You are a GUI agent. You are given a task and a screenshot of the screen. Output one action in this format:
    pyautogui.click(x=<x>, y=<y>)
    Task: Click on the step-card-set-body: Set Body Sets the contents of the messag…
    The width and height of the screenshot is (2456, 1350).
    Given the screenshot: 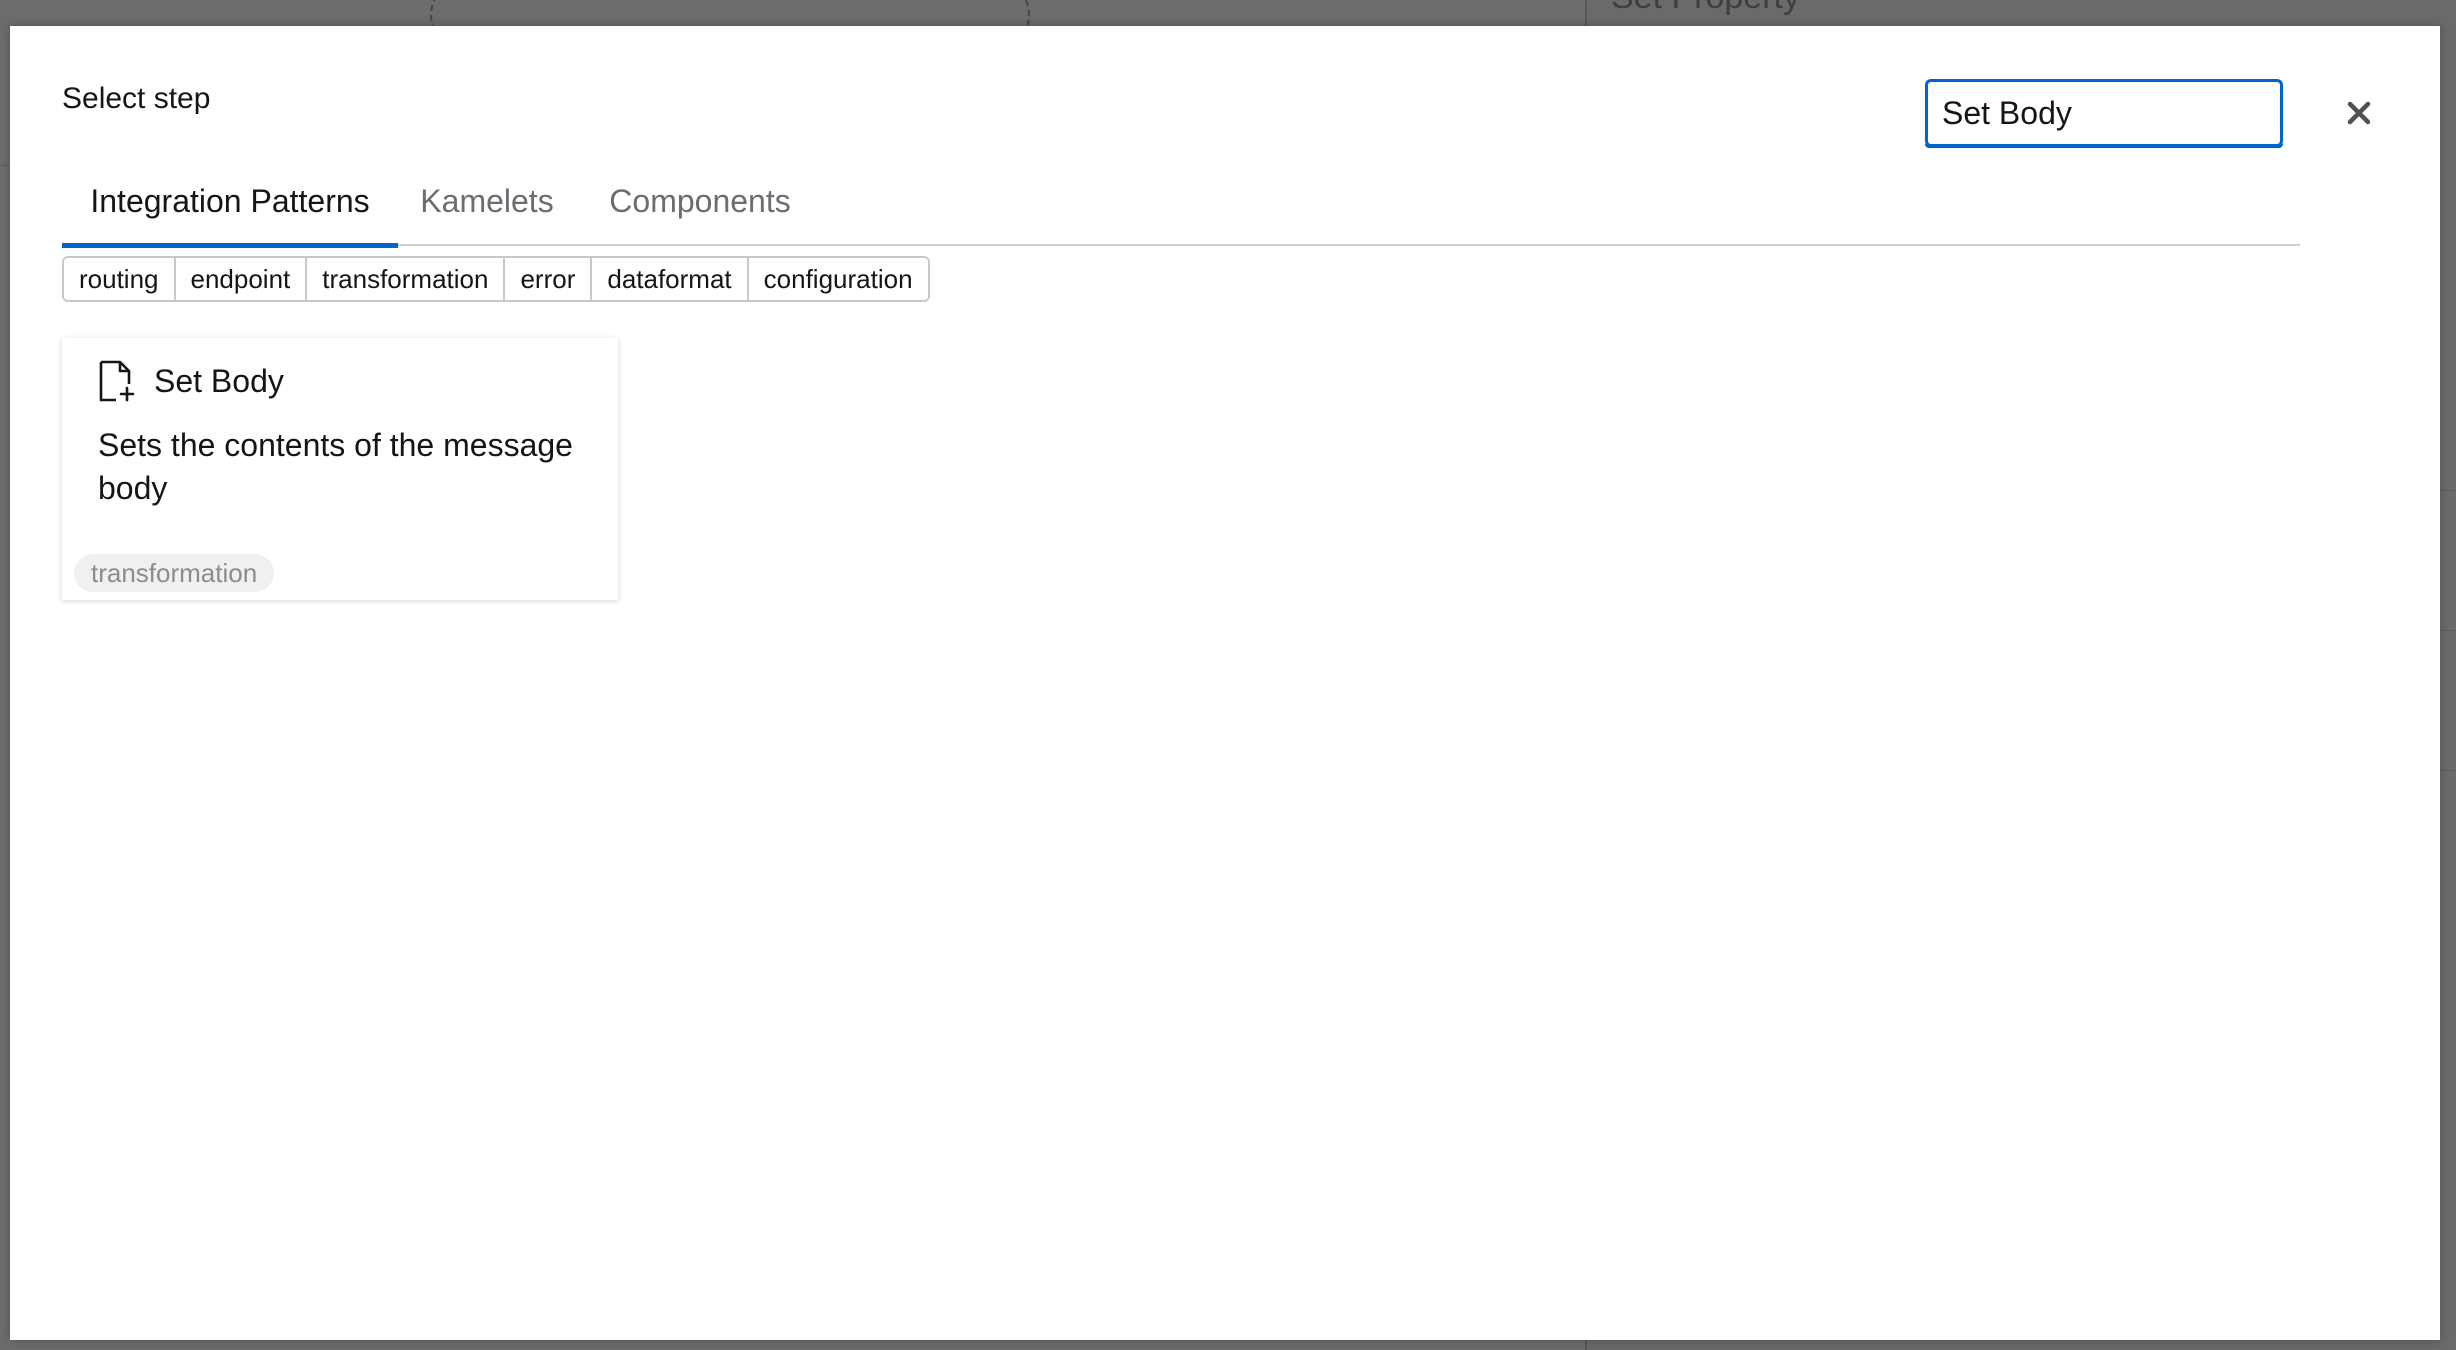 What is the action you would take?
    pyautogui.click(x=340, y=469)
    